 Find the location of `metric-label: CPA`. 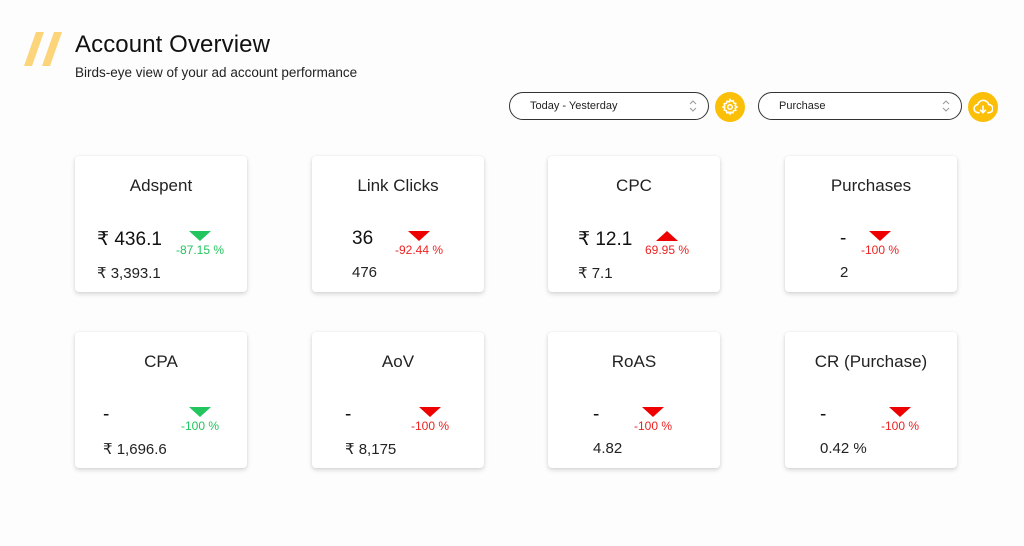

metric-label: CPA is located at coordinates (161, 361).